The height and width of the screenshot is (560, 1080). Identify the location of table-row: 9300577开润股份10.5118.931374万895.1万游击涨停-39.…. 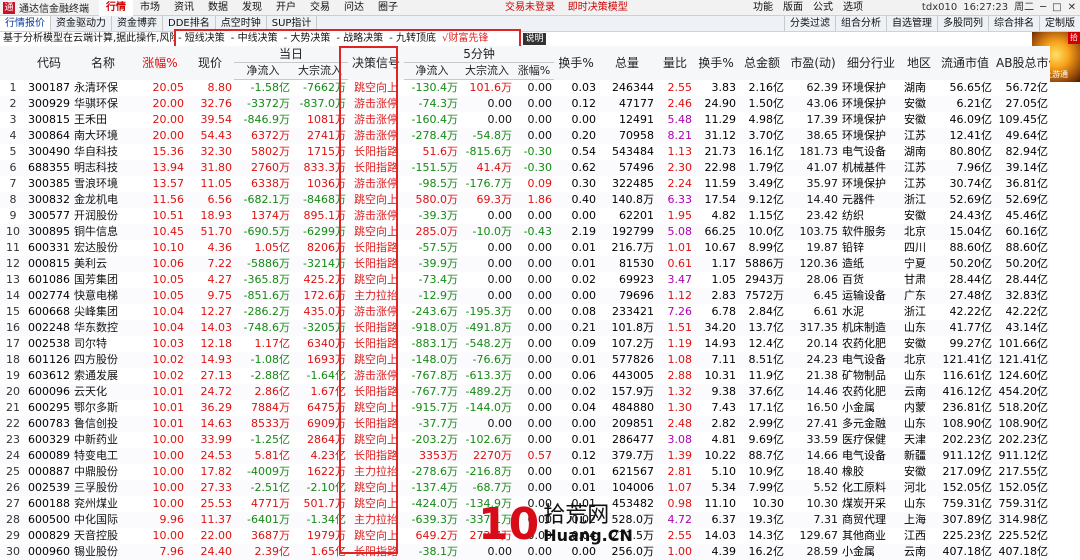
(525, 216).